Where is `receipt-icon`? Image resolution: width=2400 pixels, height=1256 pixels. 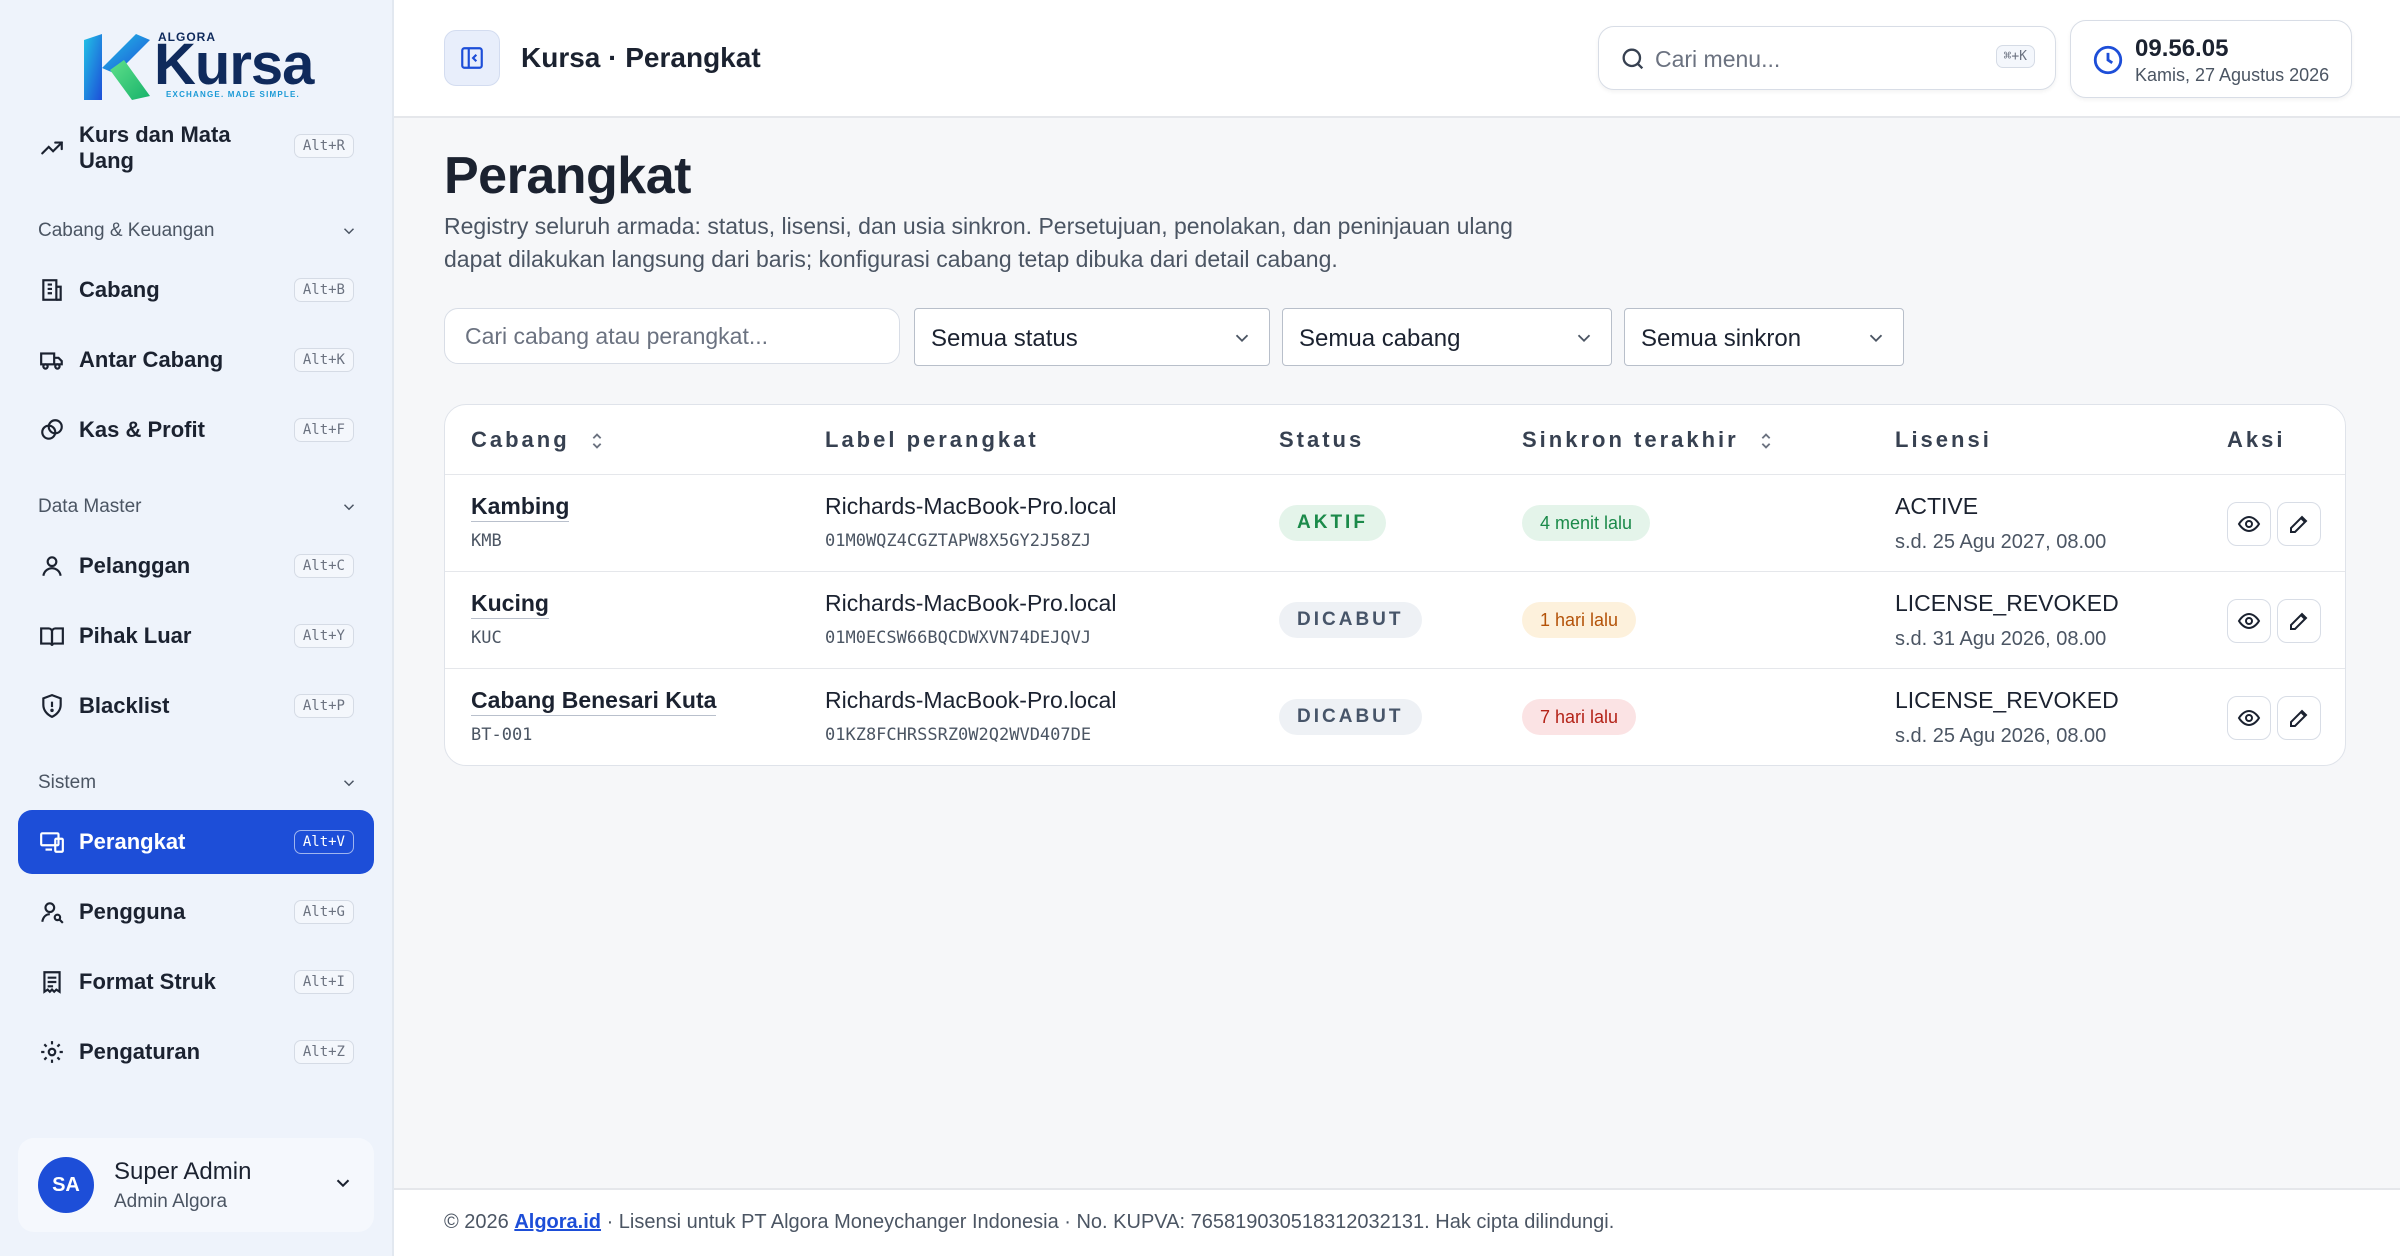
receipt-icon is located at coordinates (52, 982).